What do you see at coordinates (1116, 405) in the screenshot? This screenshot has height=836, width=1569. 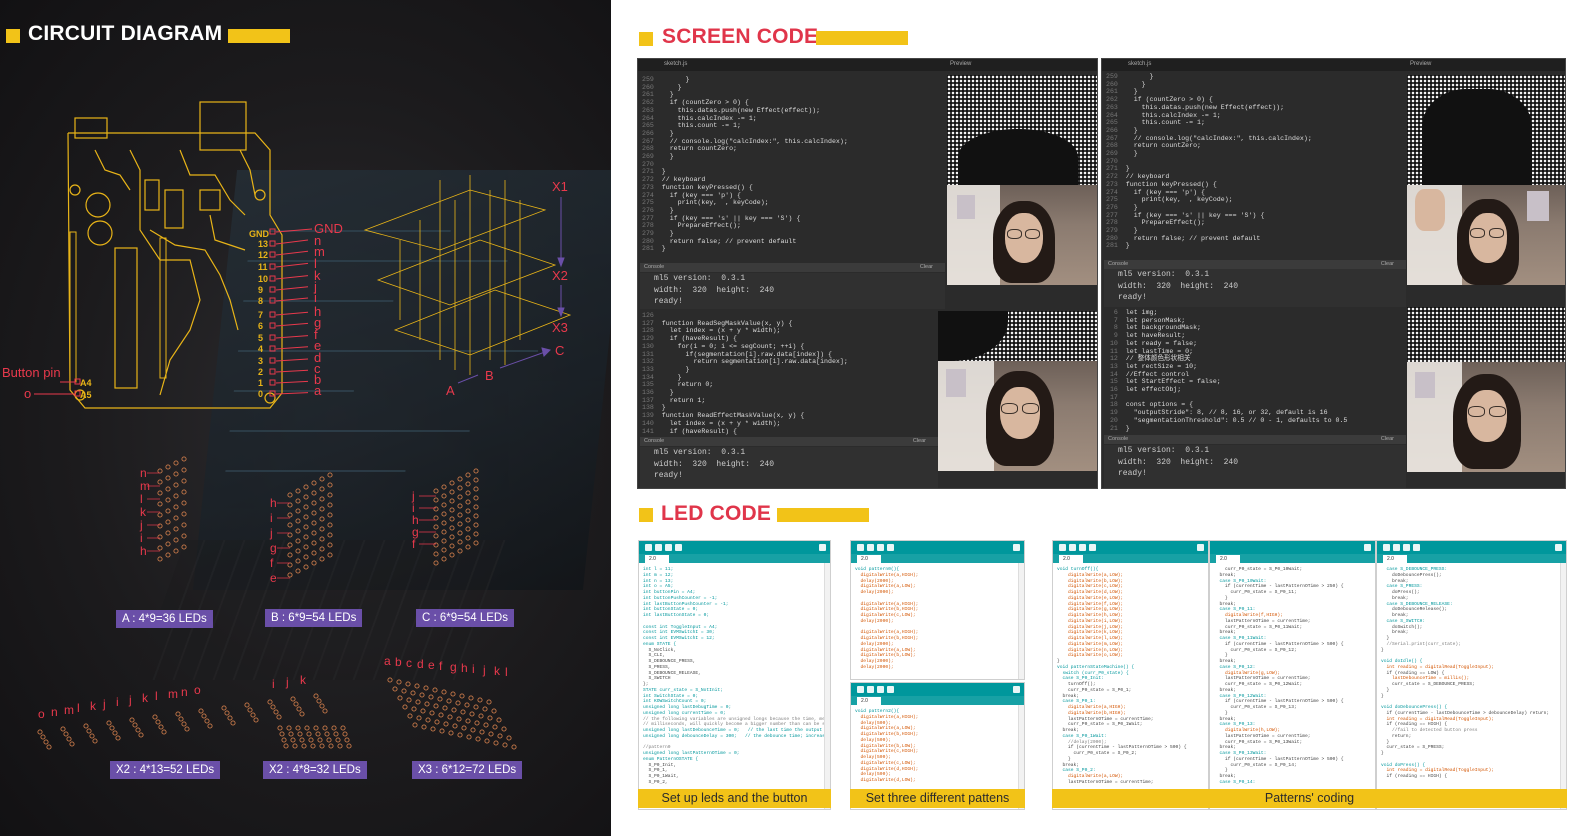 I see `line-number: 18` at bounding box center [1116, 405].